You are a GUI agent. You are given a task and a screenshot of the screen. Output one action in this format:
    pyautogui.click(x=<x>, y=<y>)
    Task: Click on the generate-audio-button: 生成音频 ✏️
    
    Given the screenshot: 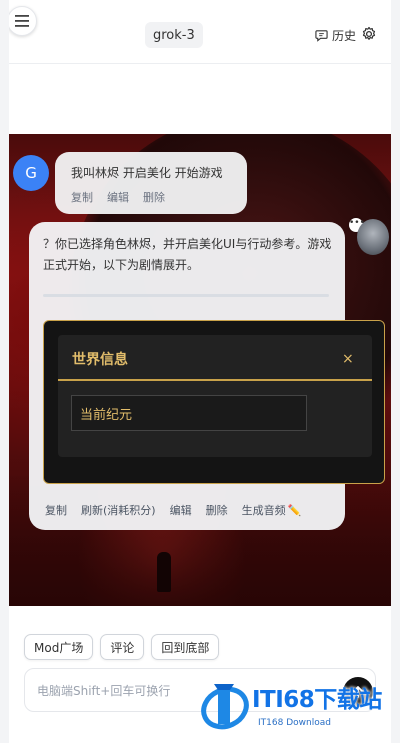 What is the action you would take?
    pyautogui.click(x=272, y=510)
    